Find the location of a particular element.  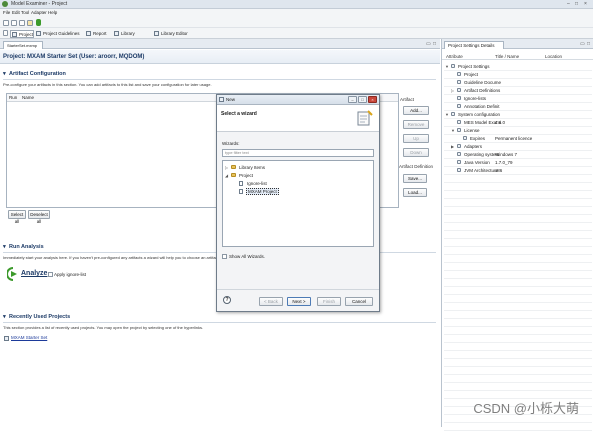

settings-row: ▼ System configuration is located at coordinates (517, 114).